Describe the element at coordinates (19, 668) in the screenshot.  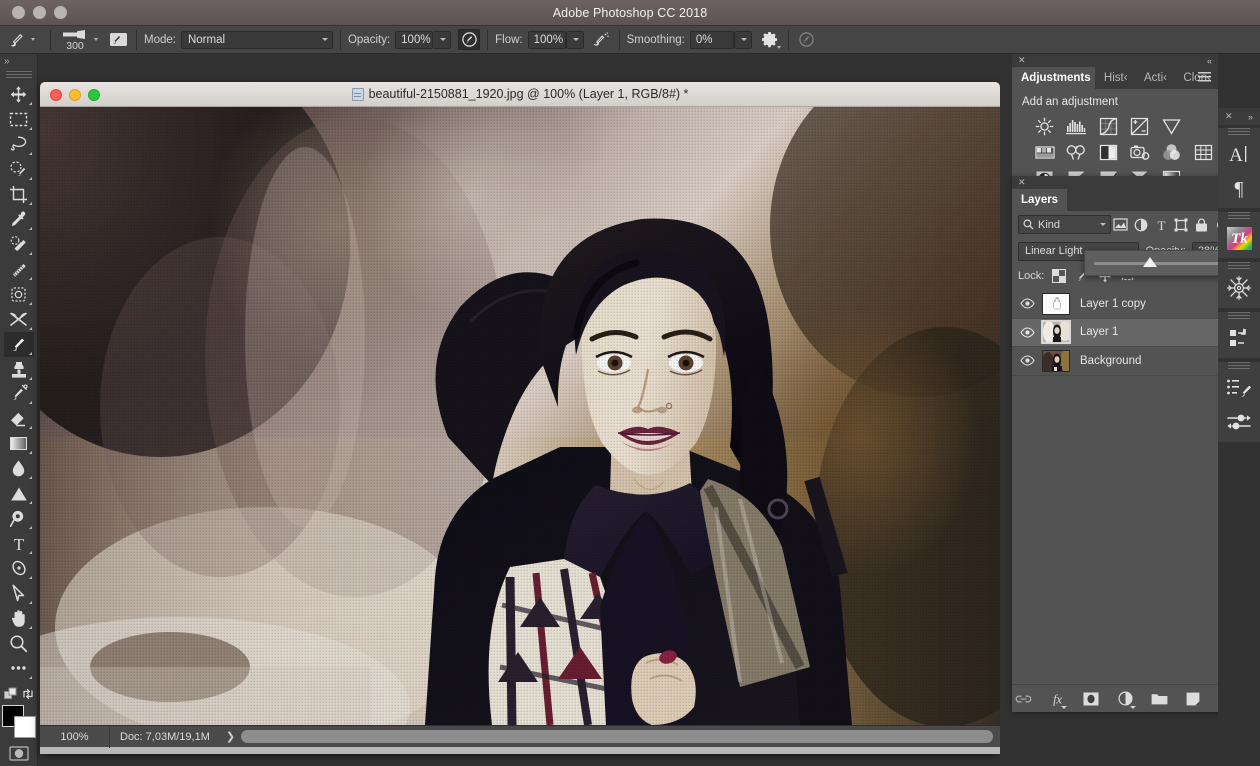
I see `edit-toolbar-icon` at that location.